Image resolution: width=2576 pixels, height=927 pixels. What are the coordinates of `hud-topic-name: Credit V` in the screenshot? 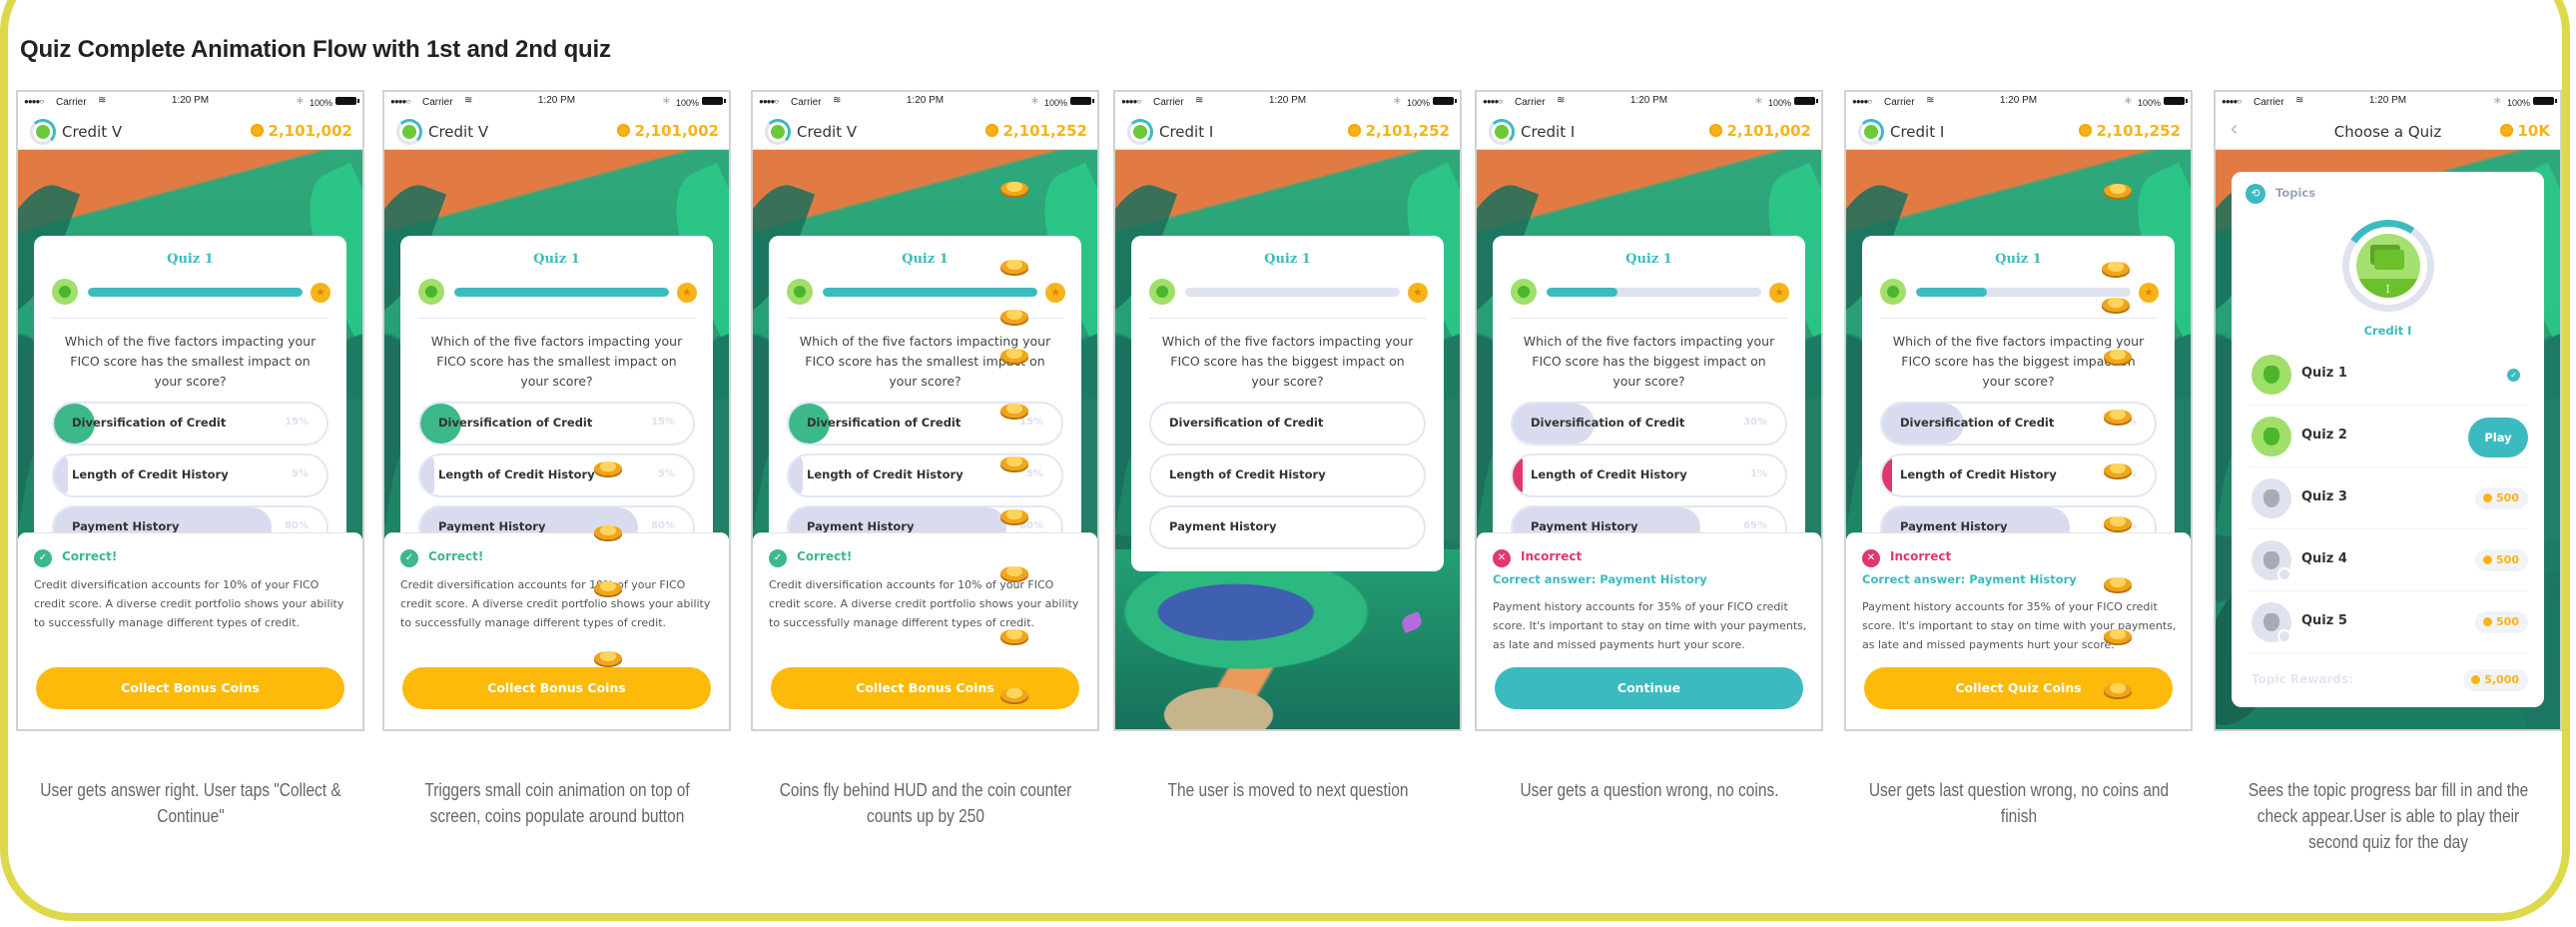 It's located at (458, 132).